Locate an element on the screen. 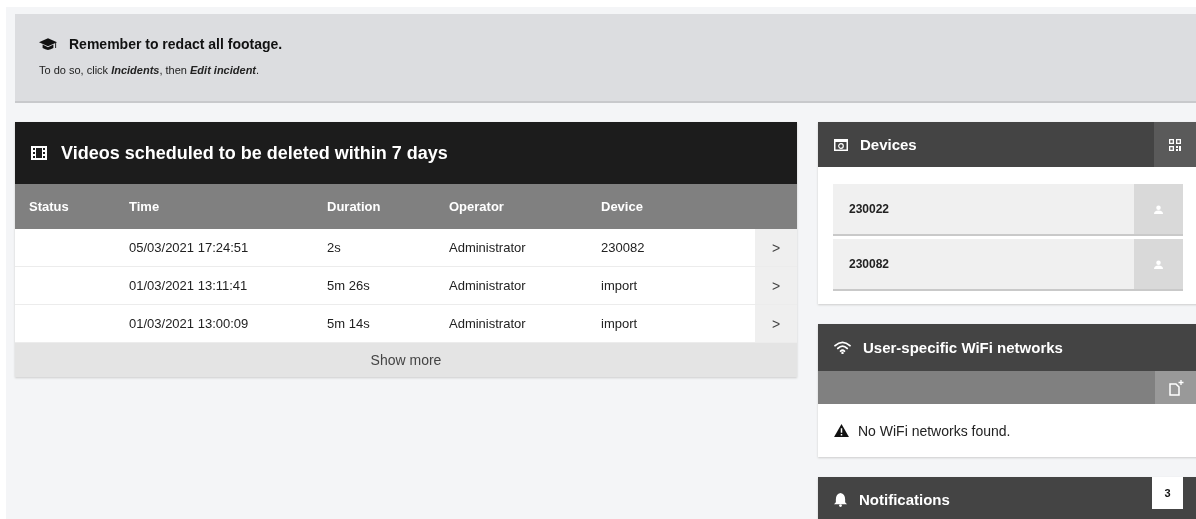 The image size is (1196, 519). card-title: Notifications is located at coordinates (904, 499).